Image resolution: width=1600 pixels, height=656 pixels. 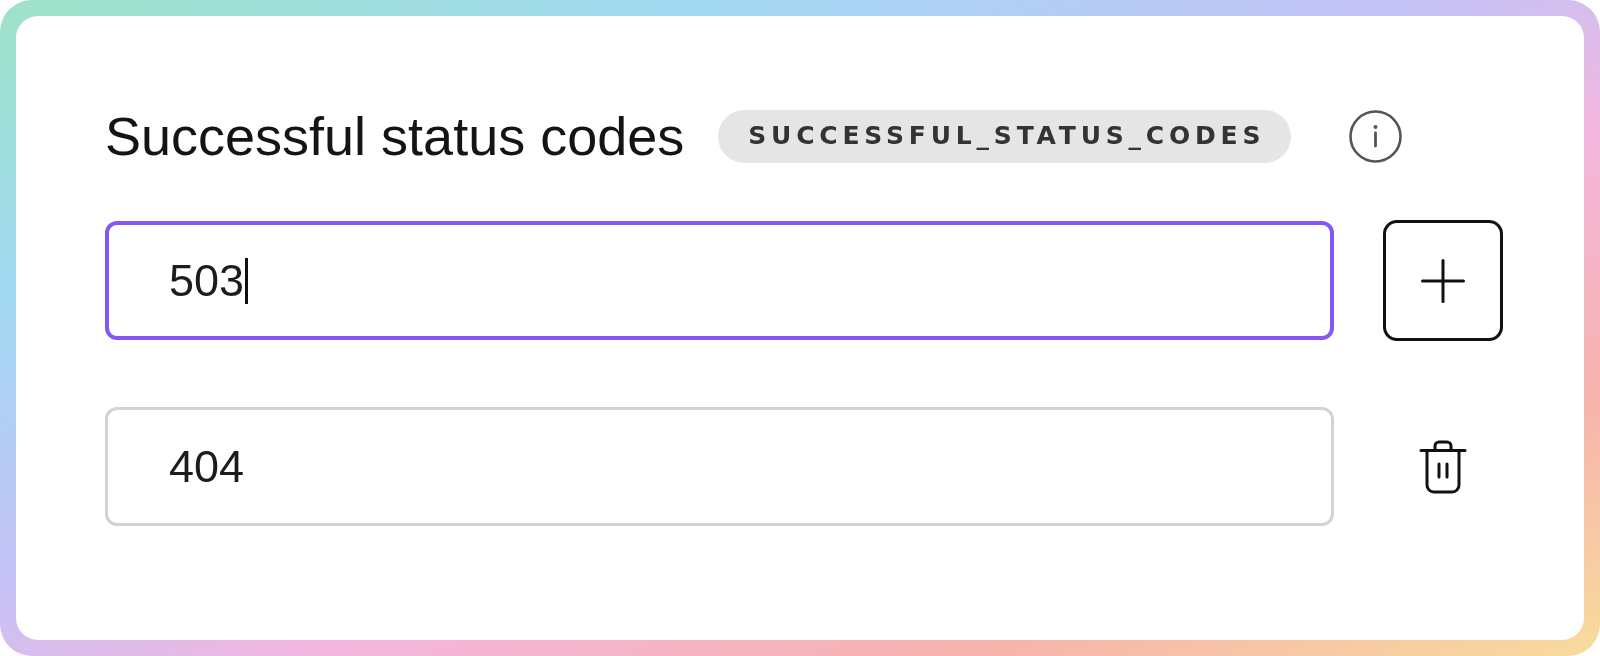 What do you see at coordinates (719, 280) in the screenshot?
I see `input-field: 503` at bounding box center [719, 280].